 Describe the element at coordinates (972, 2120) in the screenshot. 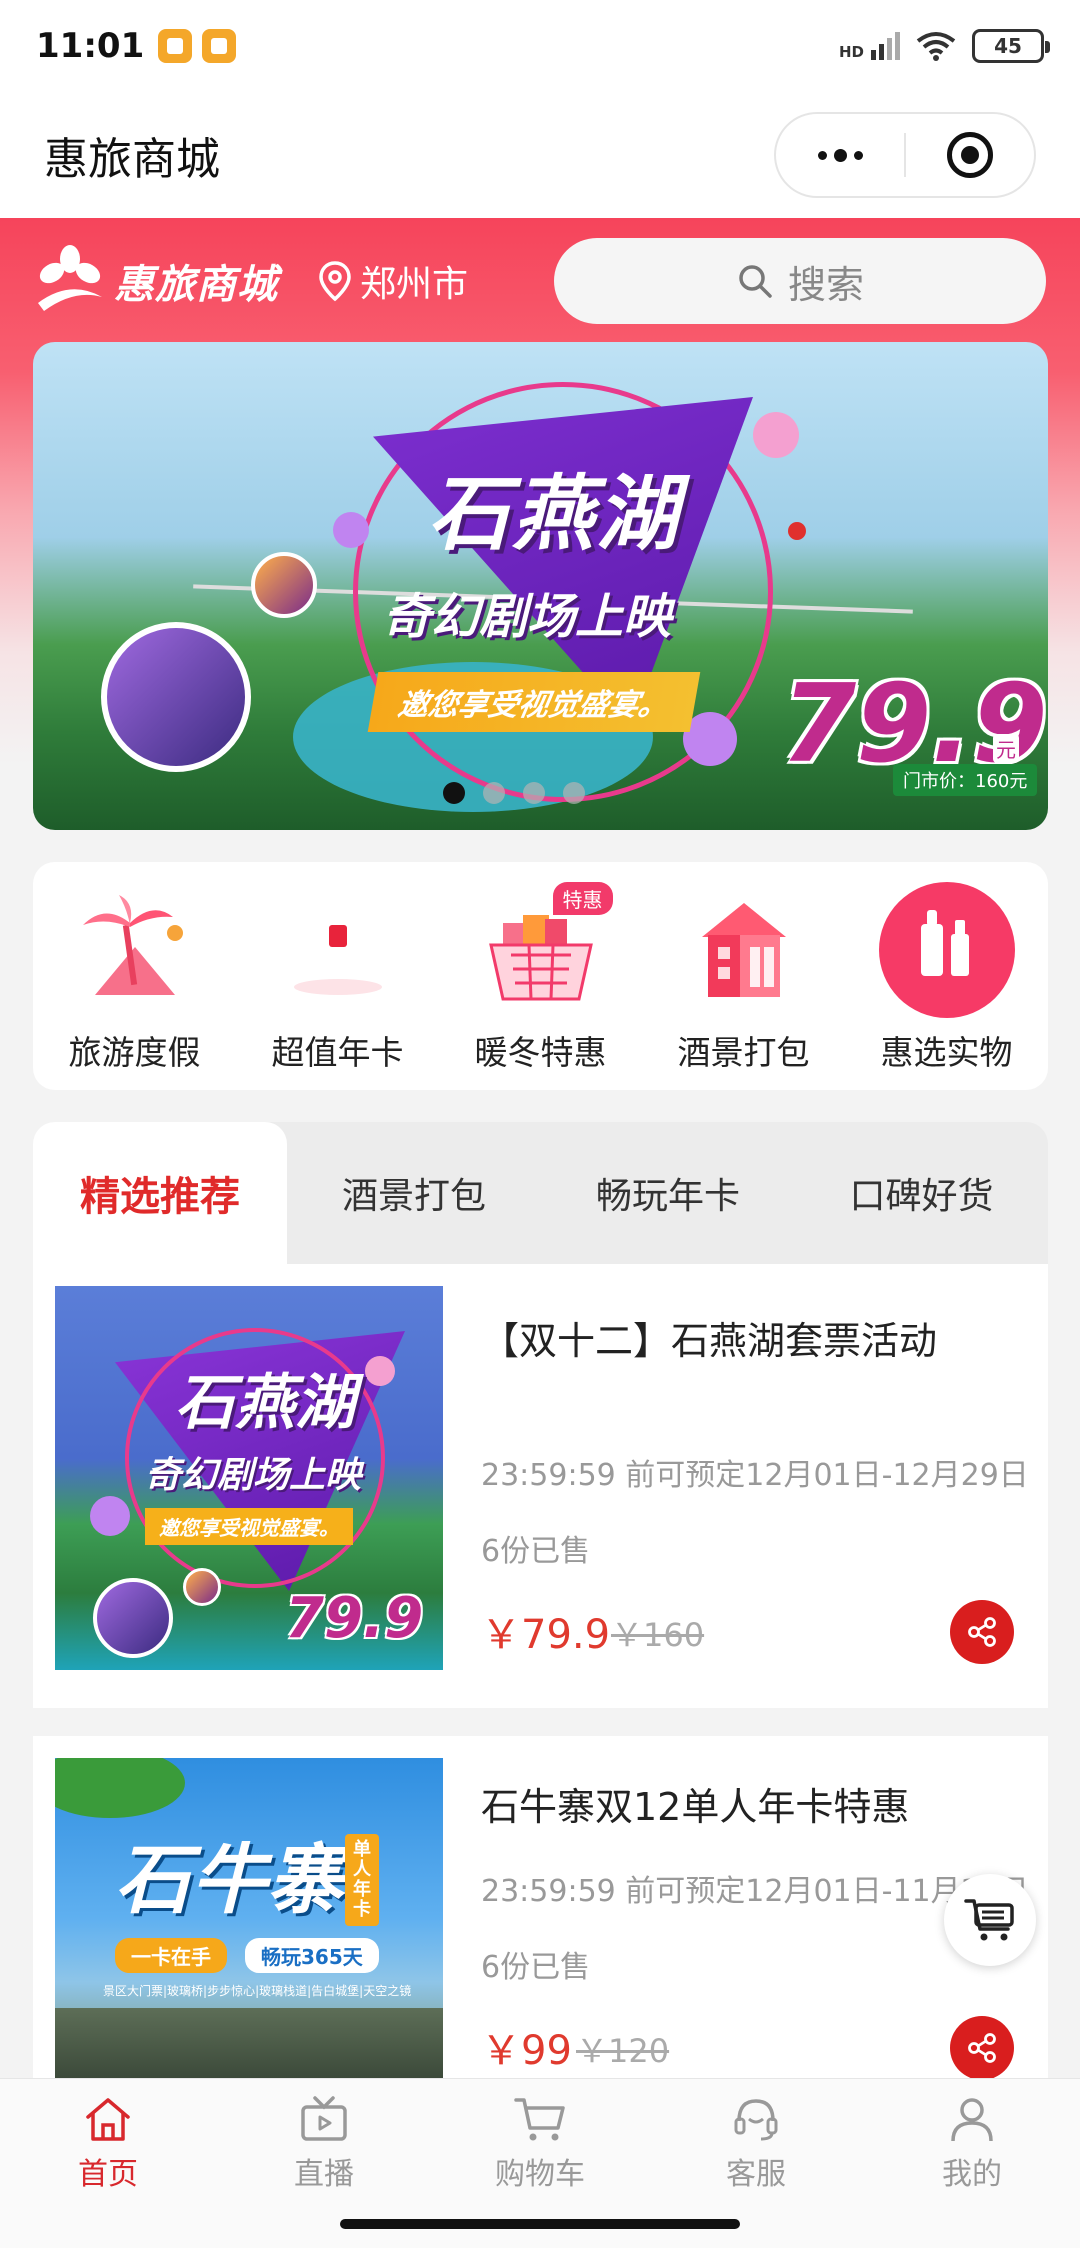

I see `user-icon` at that location.